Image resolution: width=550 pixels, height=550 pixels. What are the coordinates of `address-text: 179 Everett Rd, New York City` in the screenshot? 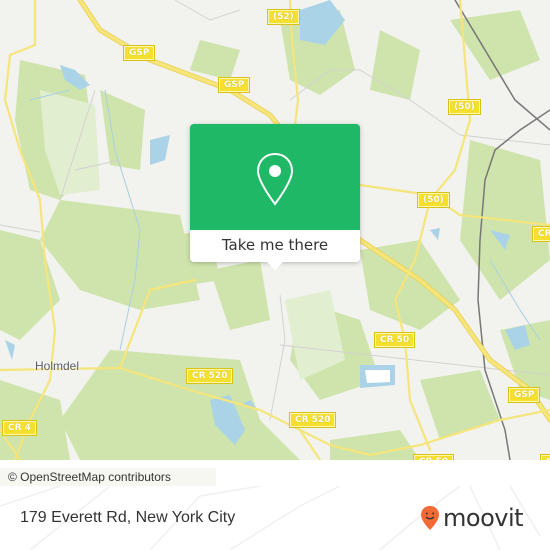 It's located at (128, 517).